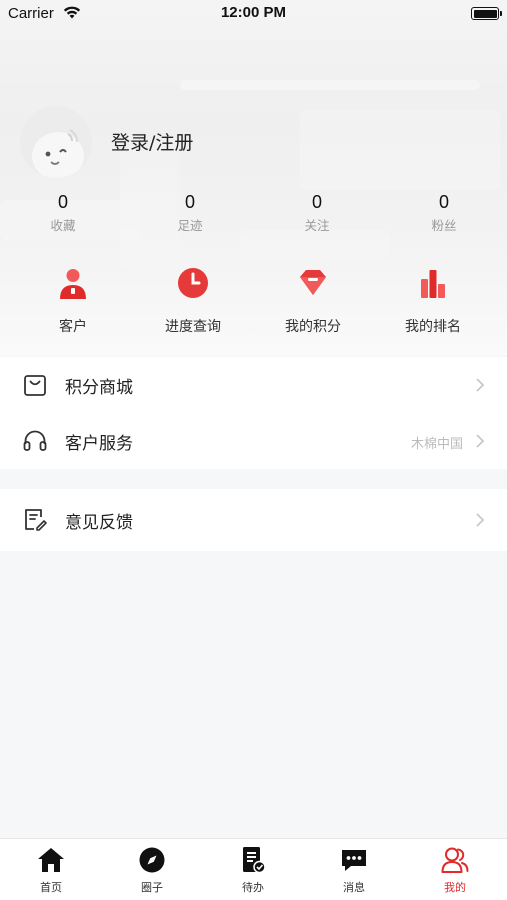 Image resolution: width=507 pixels, height=900 pixels. I want to click on status-bar: Carrier 12:00 PM, so click(253, 15).